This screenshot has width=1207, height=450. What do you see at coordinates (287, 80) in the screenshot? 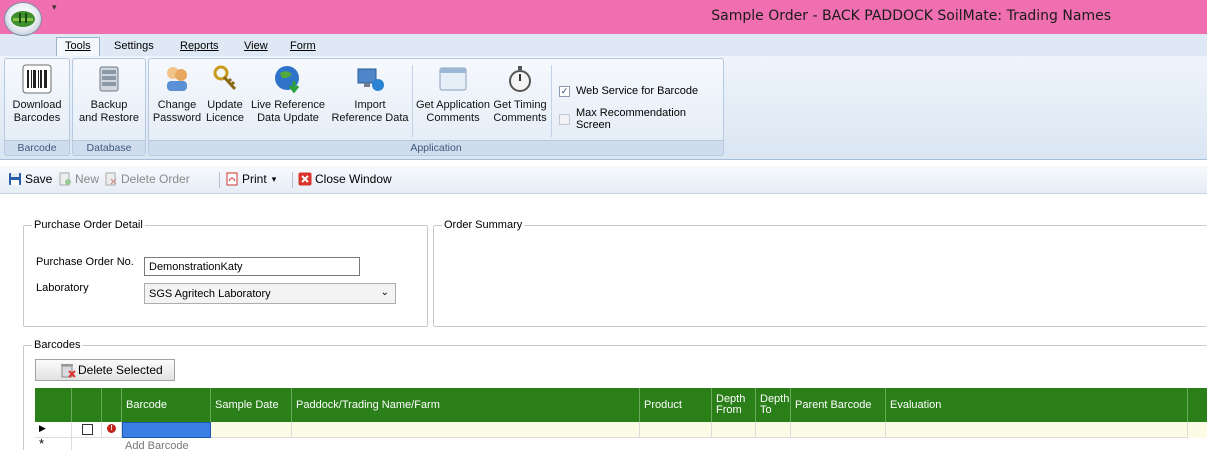
I see `globe-download-icon` at bounding box center [287, 80].